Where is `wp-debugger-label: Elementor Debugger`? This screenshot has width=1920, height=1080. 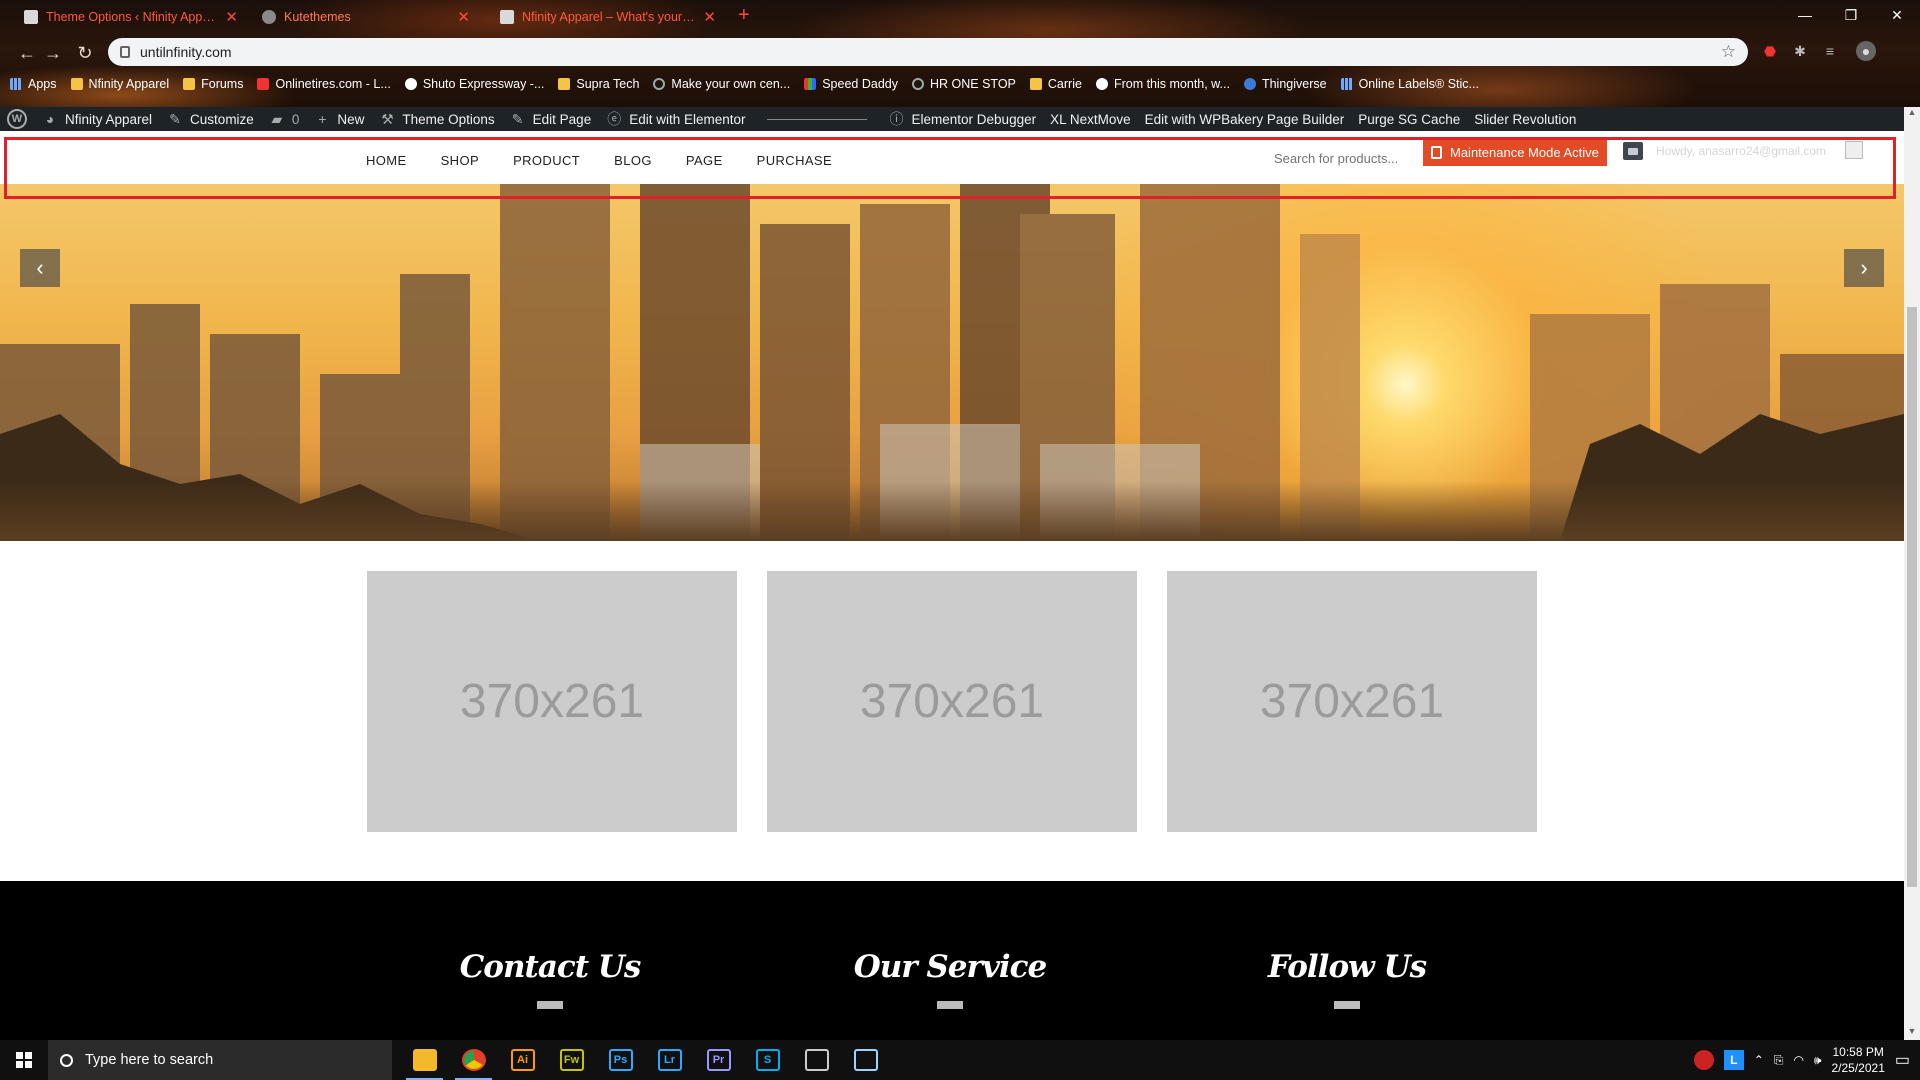
wp-debugger-label: Elementor Debugger is located at coordinates (974, 119).